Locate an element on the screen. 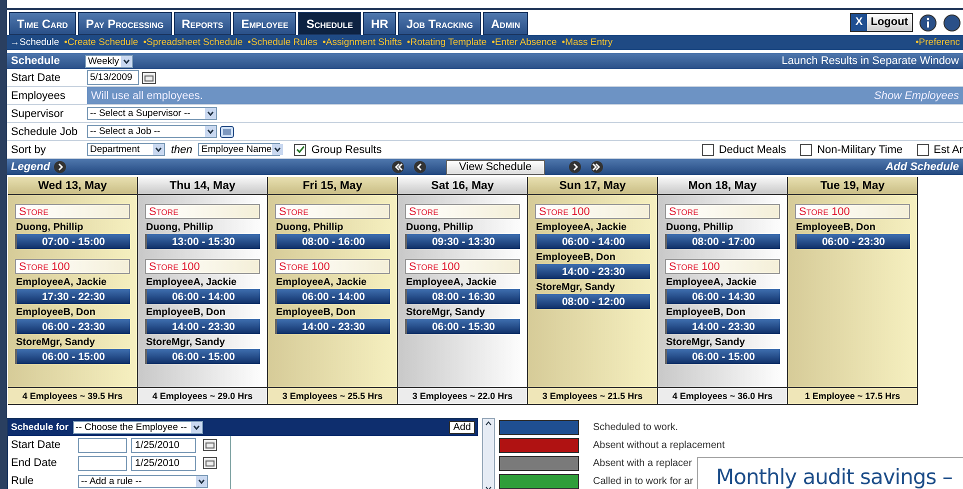 Image resolution: width=963 pixels, height=489 pixels. shift-bar: 06:00 - 15:30 is located at coordinates (462, 326).